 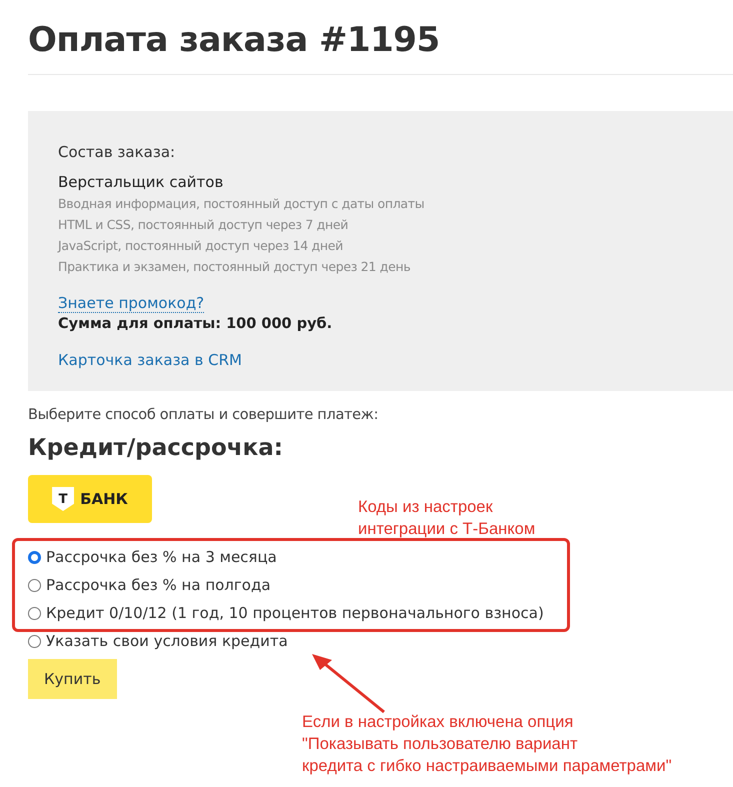 I want to click on product-name: Верстальщик сайтов, so click(x=141, y=182).